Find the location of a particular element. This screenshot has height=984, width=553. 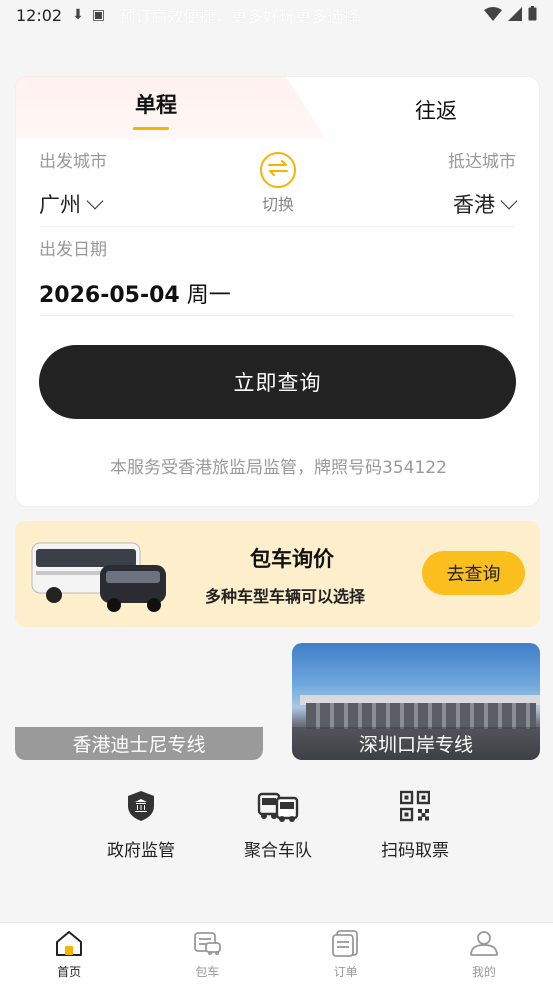

shield-icon is located at coordinates (141, 808).